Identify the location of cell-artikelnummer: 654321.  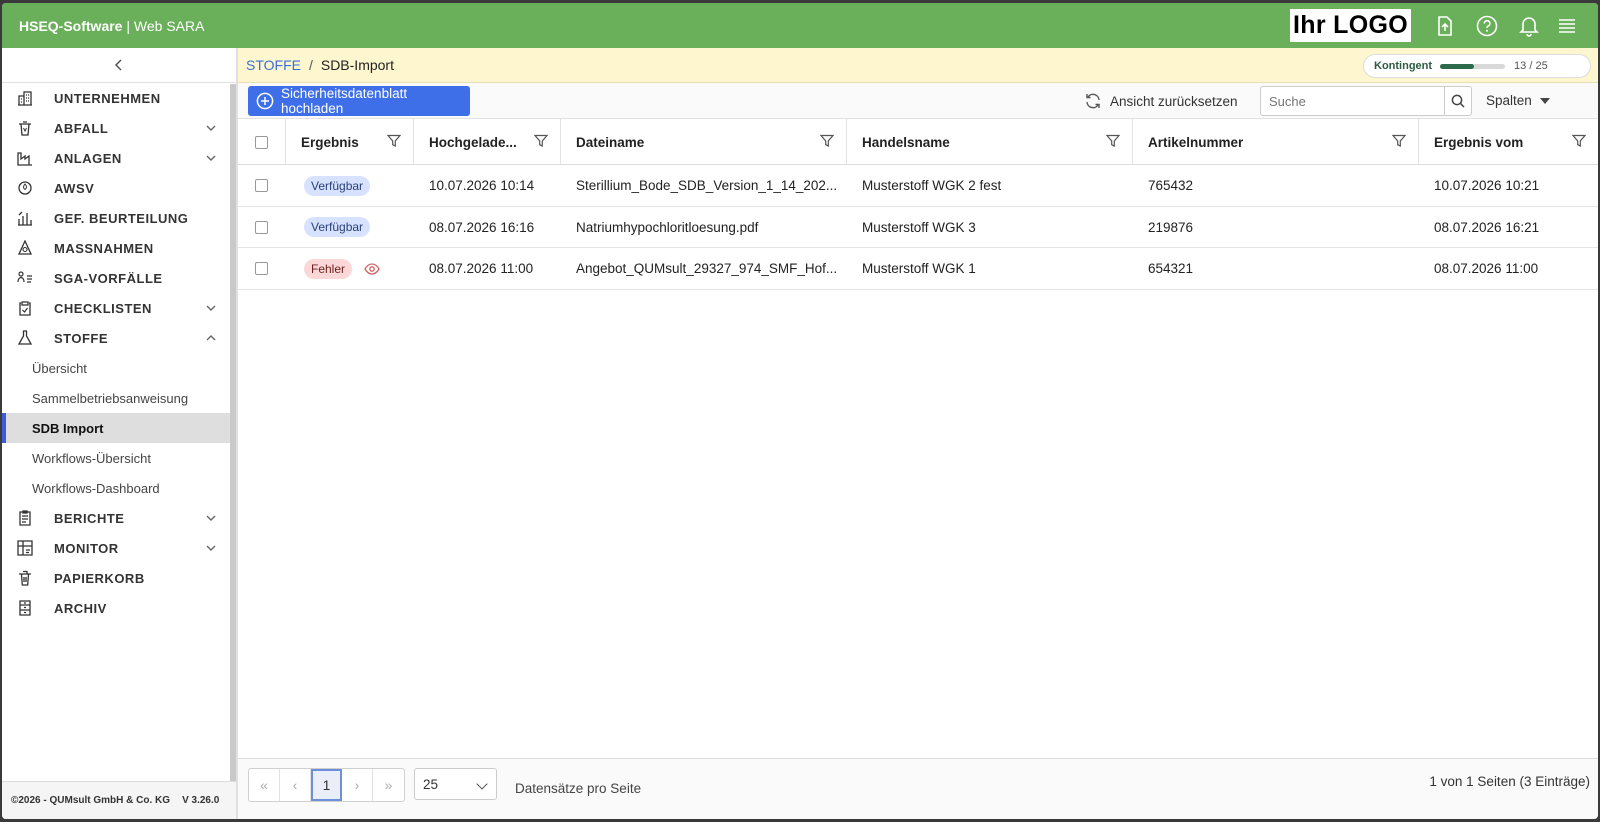
(1171, 268).